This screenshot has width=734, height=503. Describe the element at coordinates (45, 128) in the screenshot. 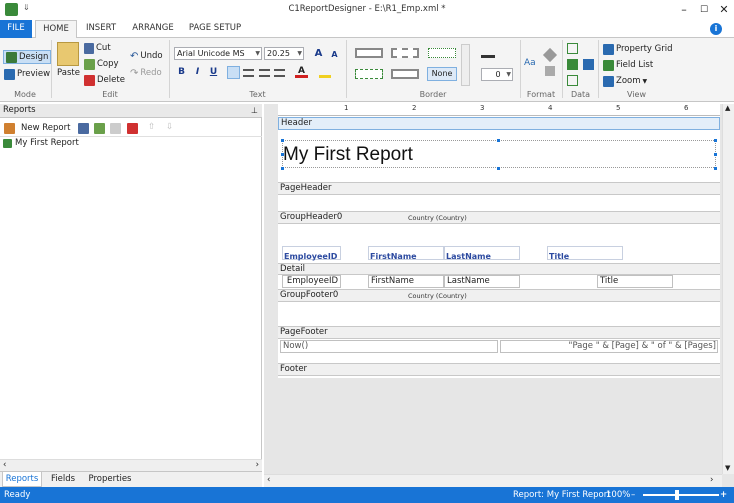

I see `new-report-button: New Report` at that location.